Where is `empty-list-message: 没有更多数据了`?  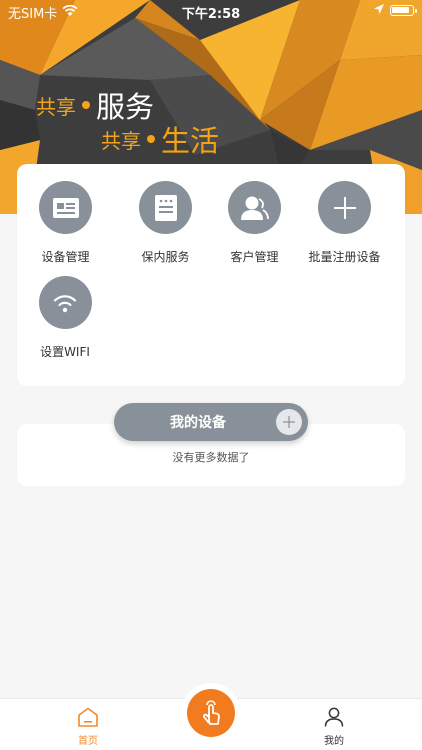
empty-list-message: 没有更多数据了 is located at coordinates (211, 457).